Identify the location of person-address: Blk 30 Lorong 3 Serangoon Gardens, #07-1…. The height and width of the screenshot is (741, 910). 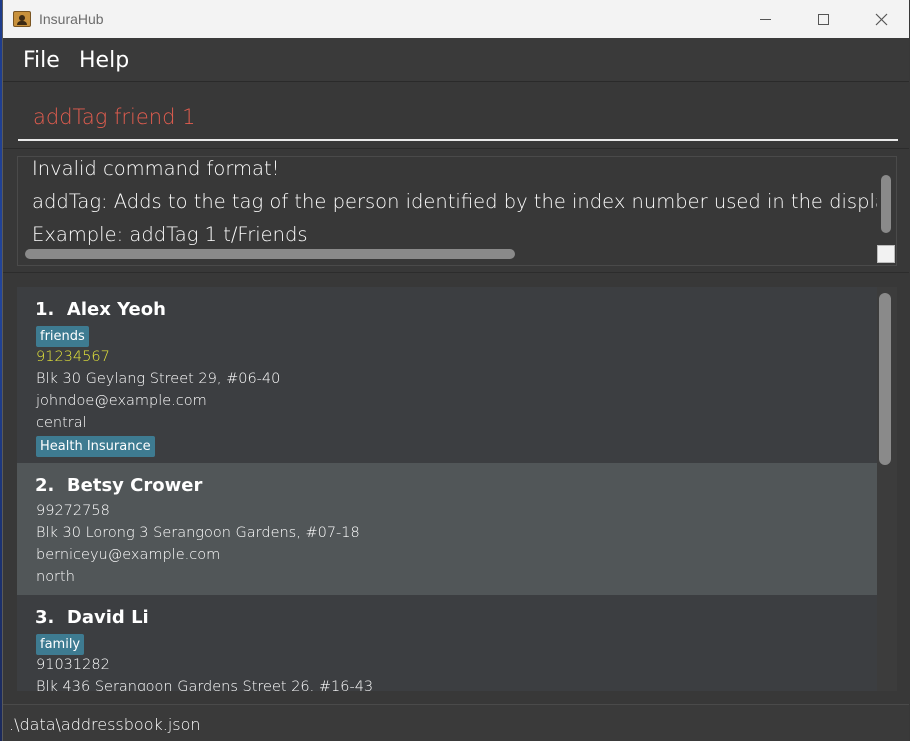
(198, 533).